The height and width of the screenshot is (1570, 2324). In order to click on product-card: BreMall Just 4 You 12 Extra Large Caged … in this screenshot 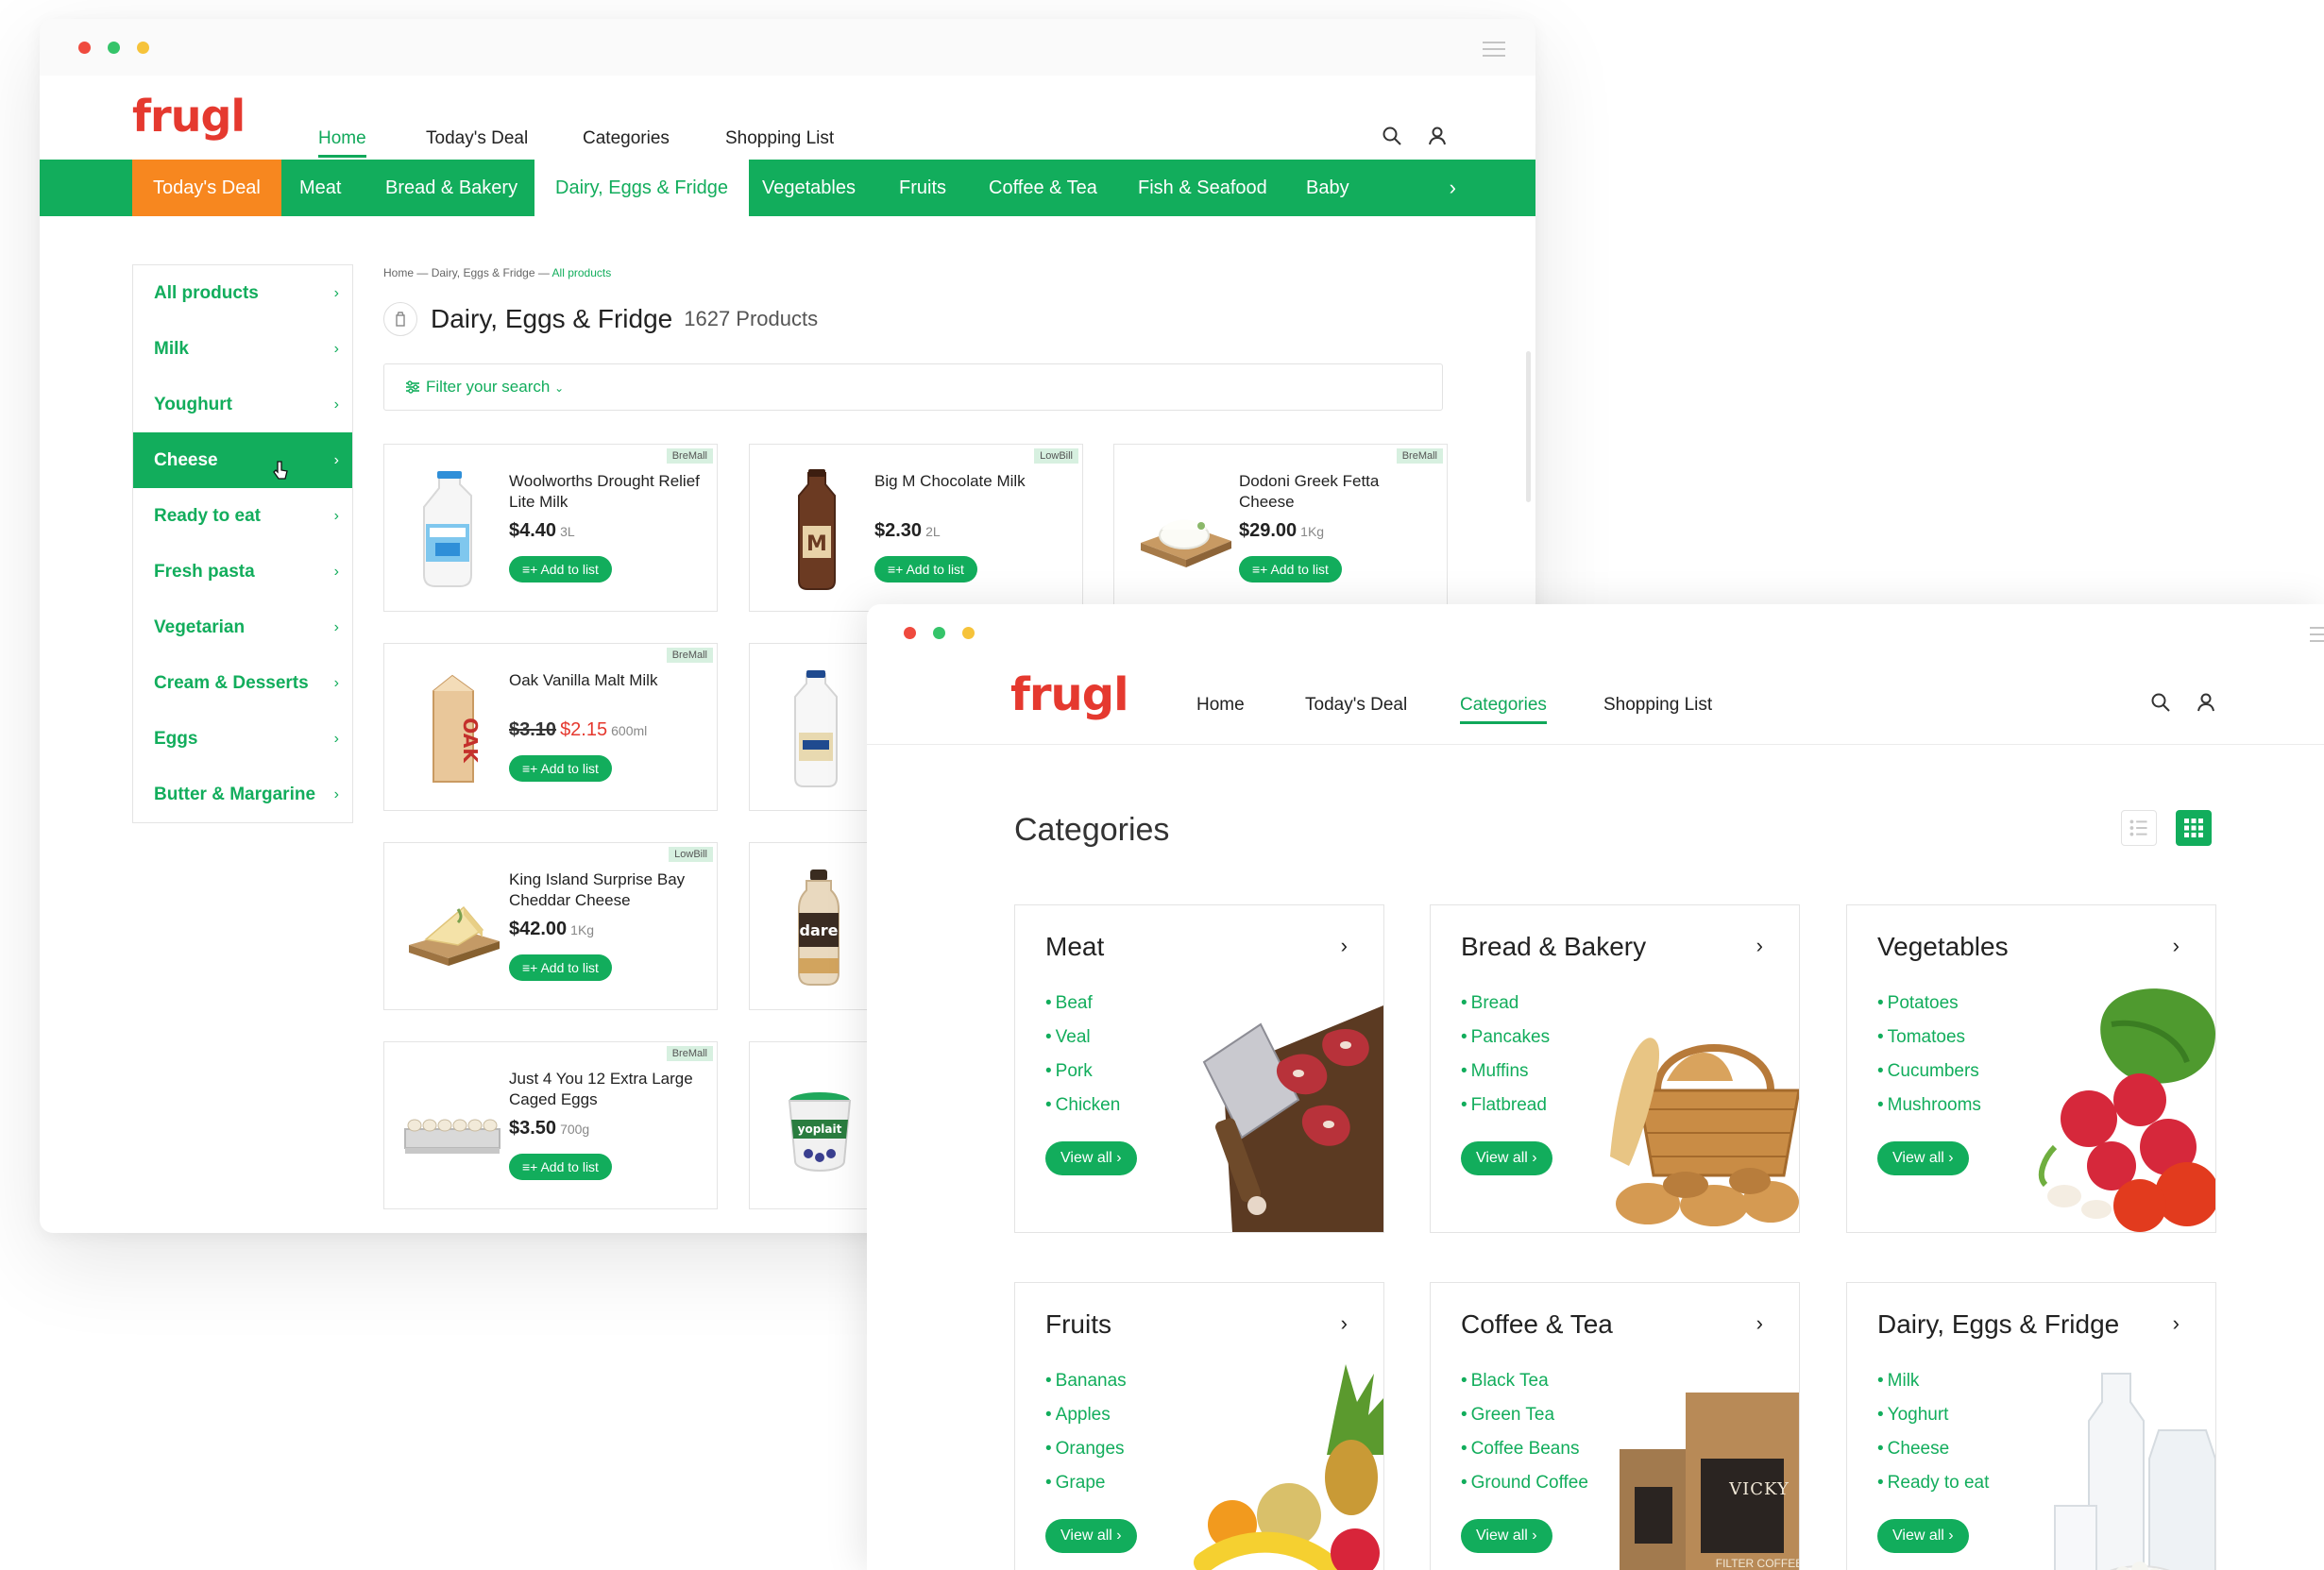, I will do `click(550, 1125)`.